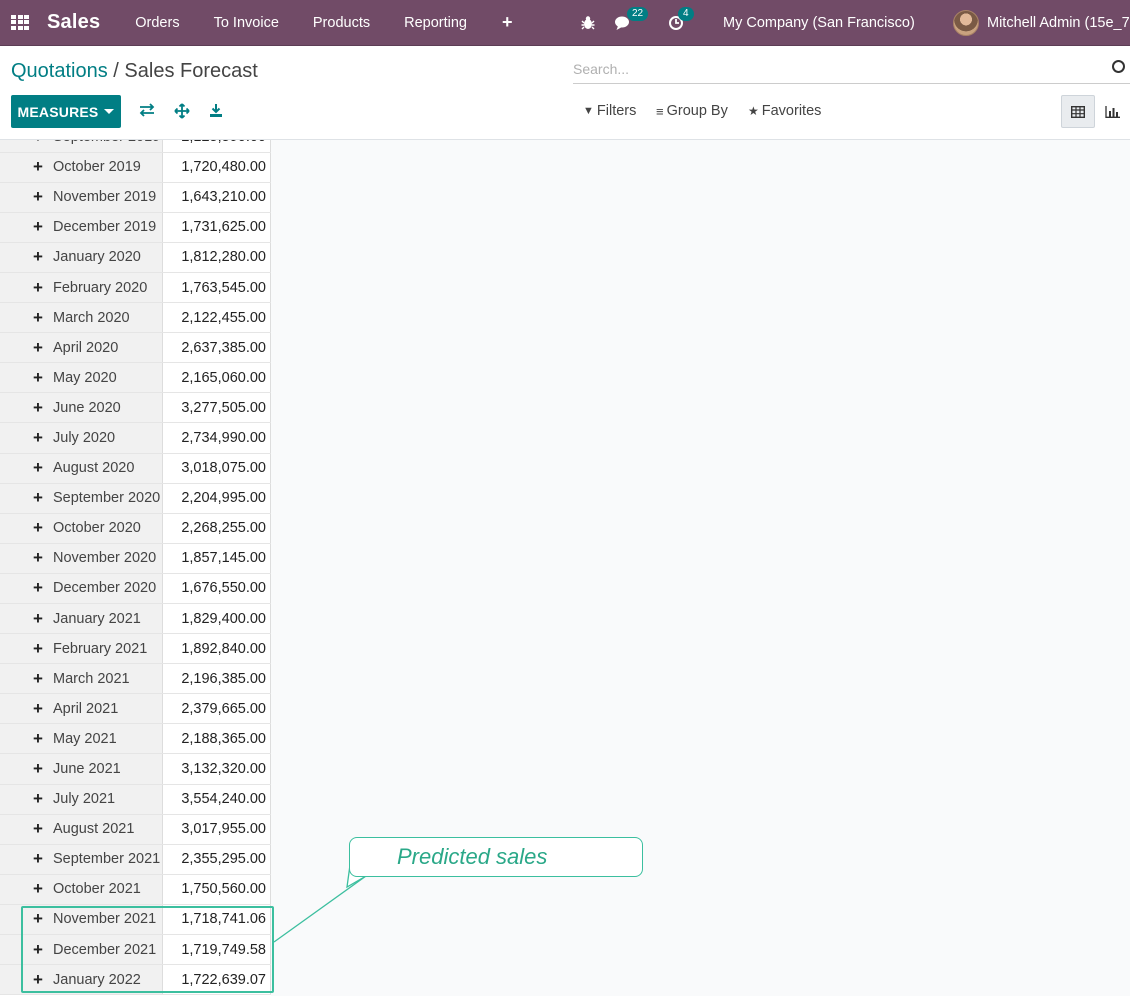  I want to click on menu-reporting: Reporting, so click(435, 23).